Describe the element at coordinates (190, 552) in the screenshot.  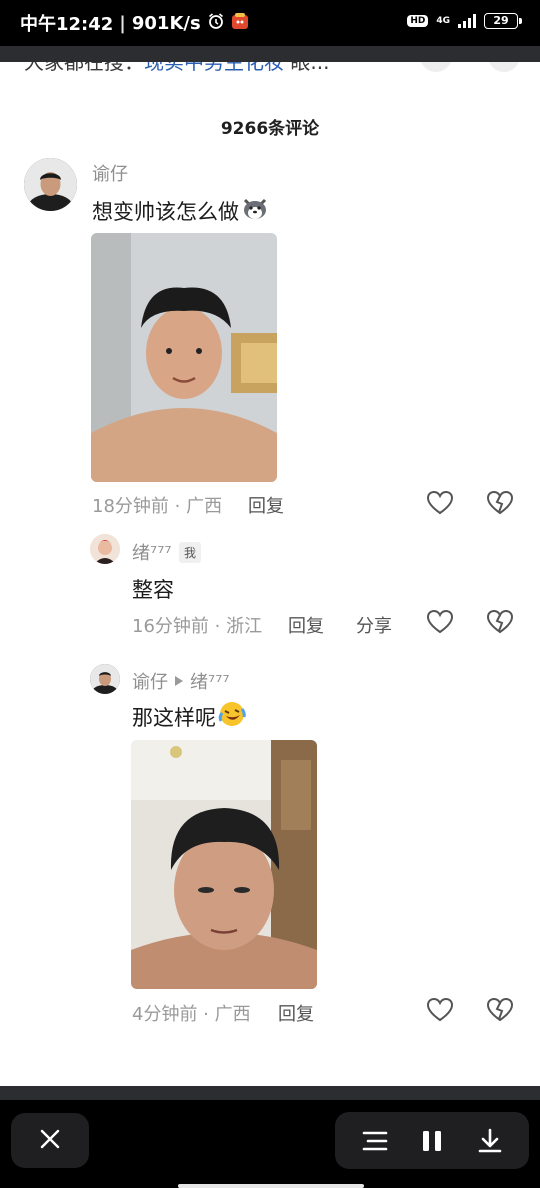
I see `me-tag: 我` at that location.